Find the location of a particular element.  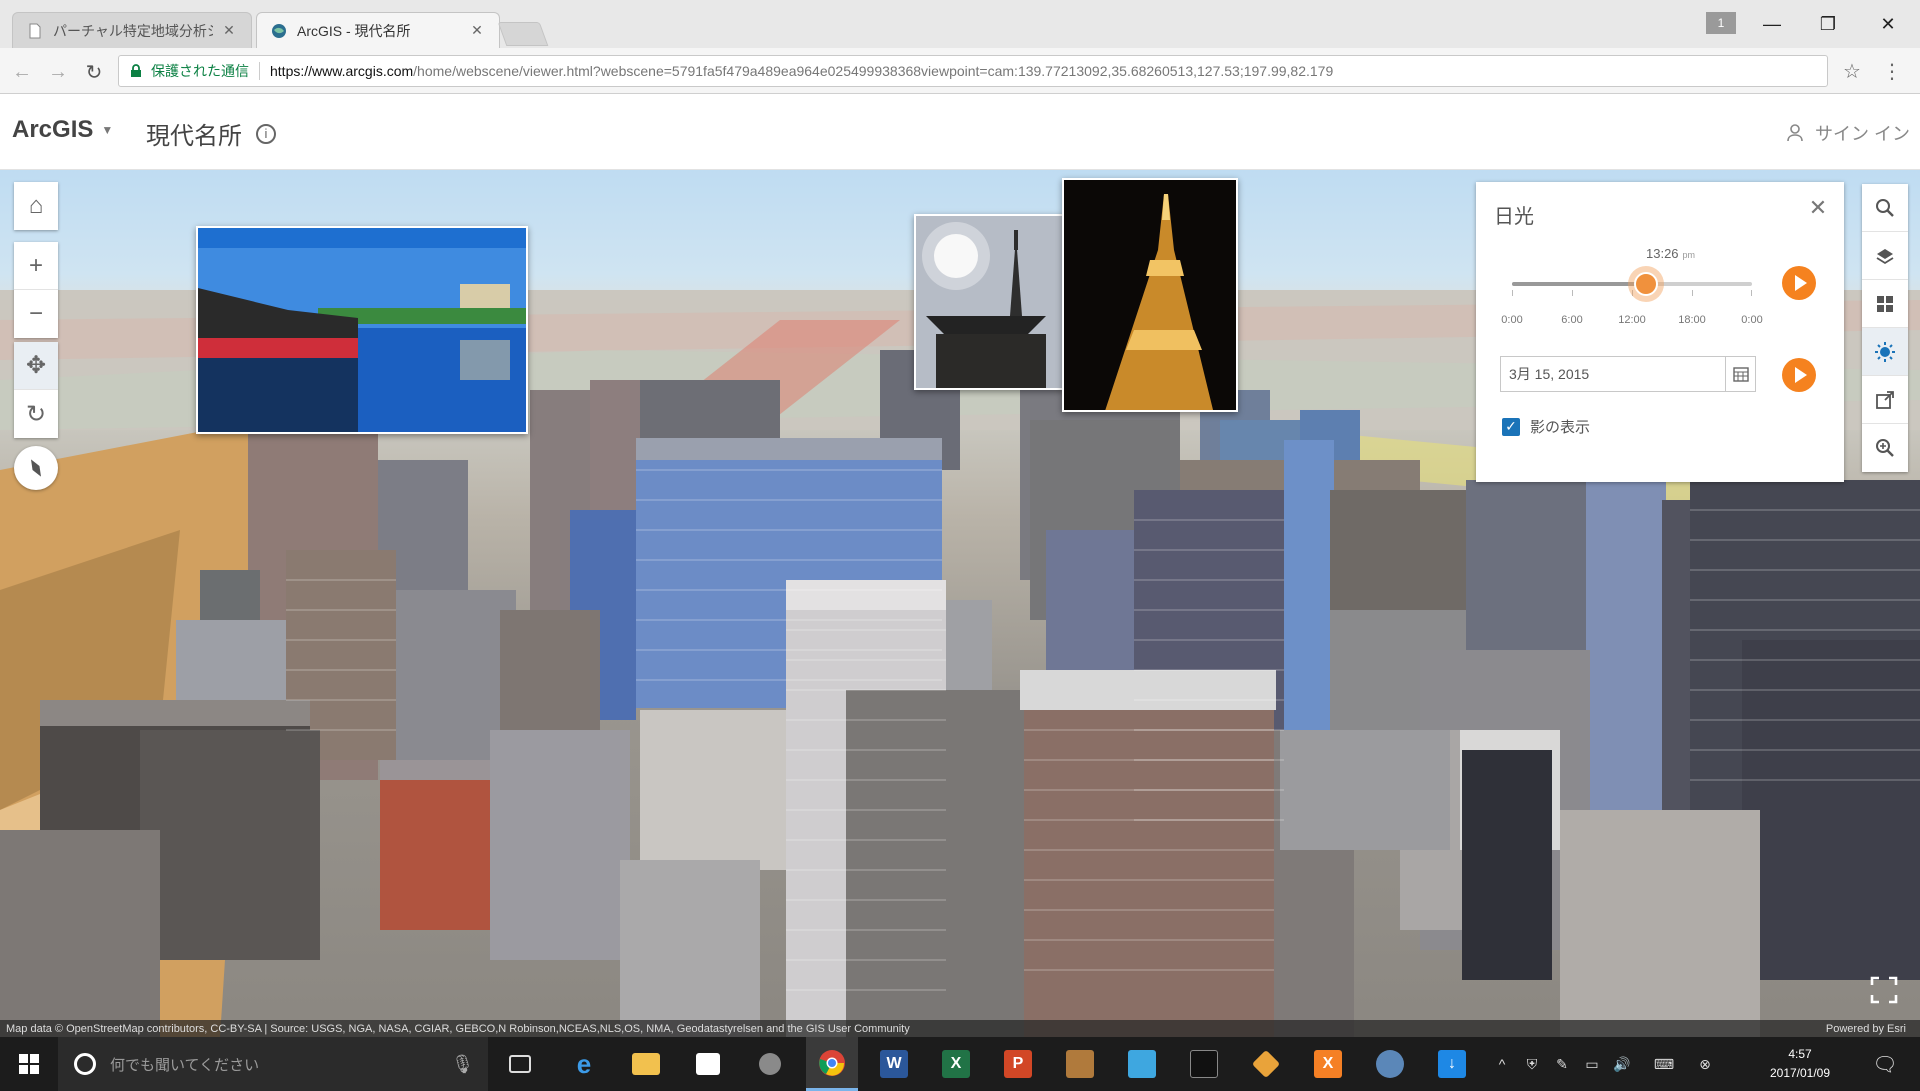

tray-chevron-up-icon: ^ is located at coordinates (1502, 1064).